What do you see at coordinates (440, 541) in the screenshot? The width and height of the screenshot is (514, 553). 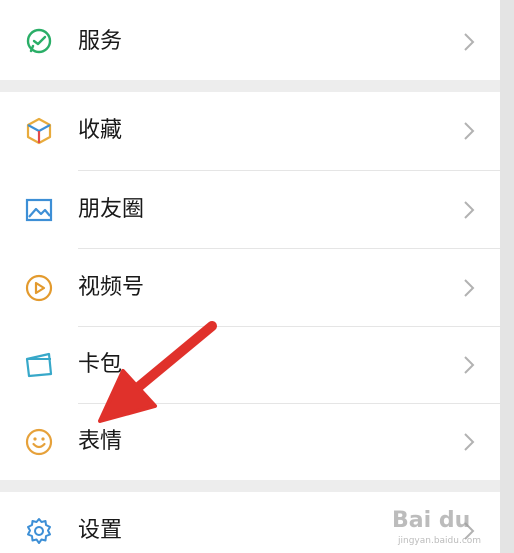 I see `watermark-url: jingyan.baidu.com` at bounding box center [440, 541].